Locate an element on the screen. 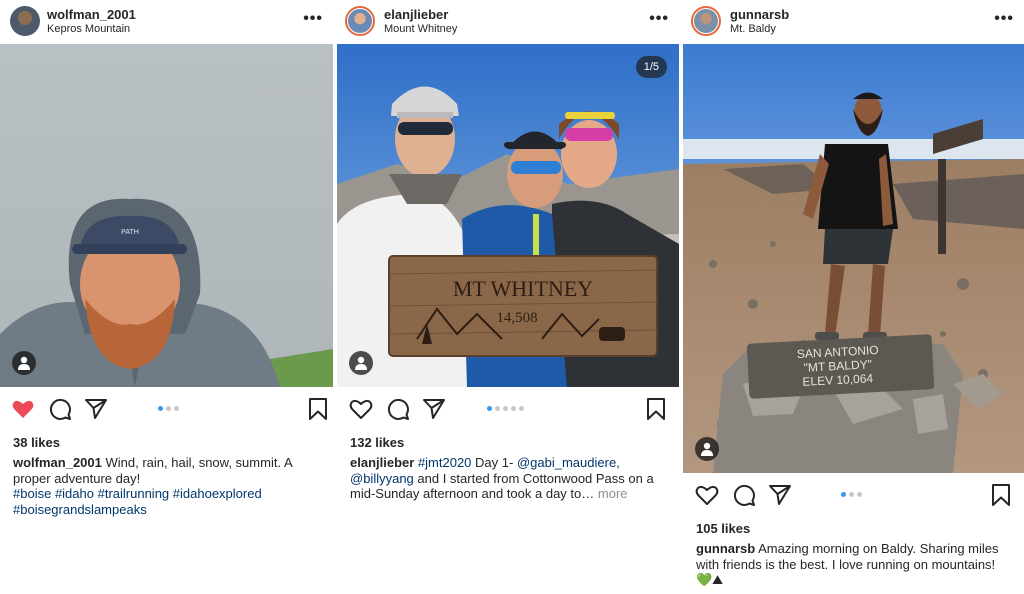 The height and width of the screenshot is (594, 1024). likes-count: 132 likes is located at coordinates (508, 442).